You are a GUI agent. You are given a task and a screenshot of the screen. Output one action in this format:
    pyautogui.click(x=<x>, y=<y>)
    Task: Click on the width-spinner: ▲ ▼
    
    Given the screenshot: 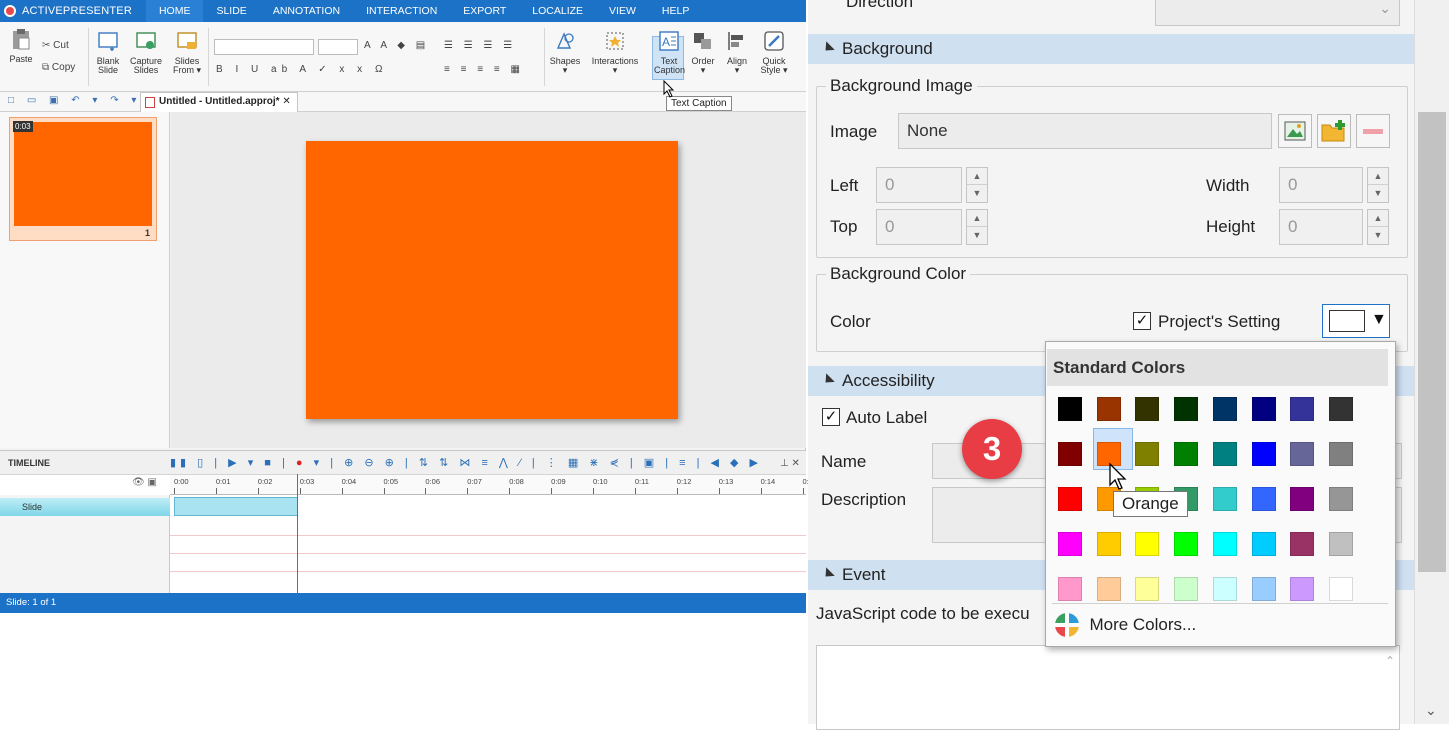 What is the action you would take?
    pyautogui.click(x=1378, y=185)
    